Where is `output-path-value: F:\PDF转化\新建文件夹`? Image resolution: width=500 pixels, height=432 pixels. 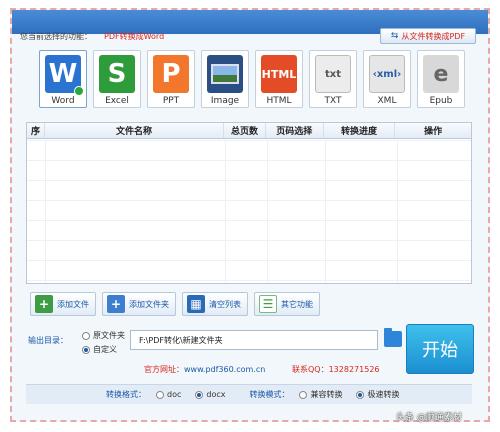
output-path-value: F:\PDF转化\新建文件夹 is located at coordinates (181, 340).